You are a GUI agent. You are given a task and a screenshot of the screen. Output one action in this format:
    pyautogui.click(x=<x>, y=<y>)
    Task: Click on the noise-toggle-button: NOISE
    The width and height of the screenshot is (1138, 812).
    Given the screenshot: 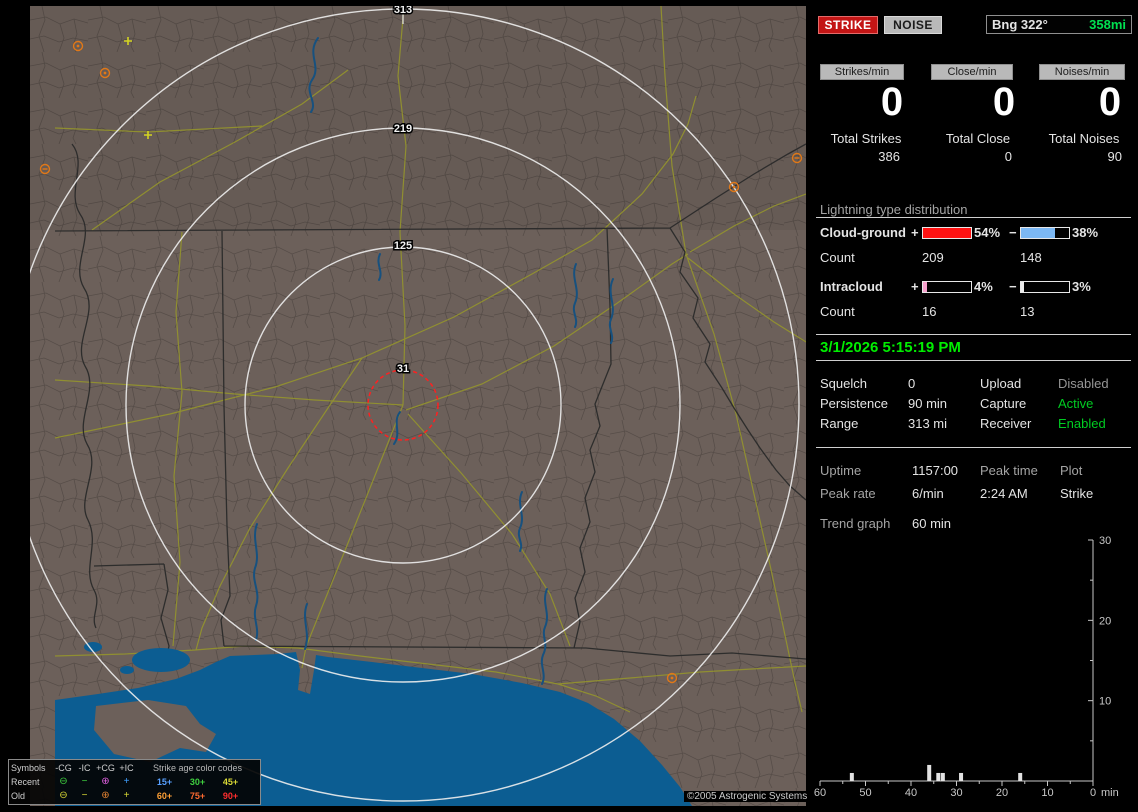 What is the action you would take?
    pyautogui.click(x=913, y=25)
    